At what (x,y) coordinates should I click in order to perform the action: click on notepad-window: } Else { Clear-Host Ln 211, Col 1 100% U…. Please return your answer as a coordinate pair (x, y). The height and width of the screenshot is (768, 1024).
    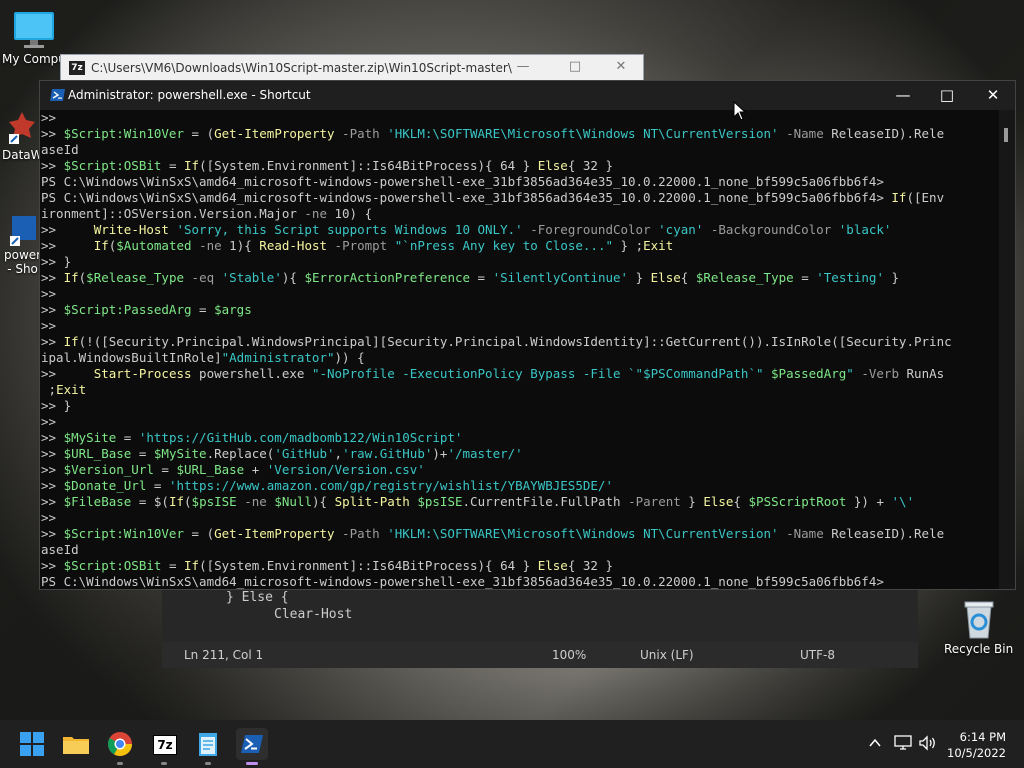
    Looking at the image, I should click on (540, 628).